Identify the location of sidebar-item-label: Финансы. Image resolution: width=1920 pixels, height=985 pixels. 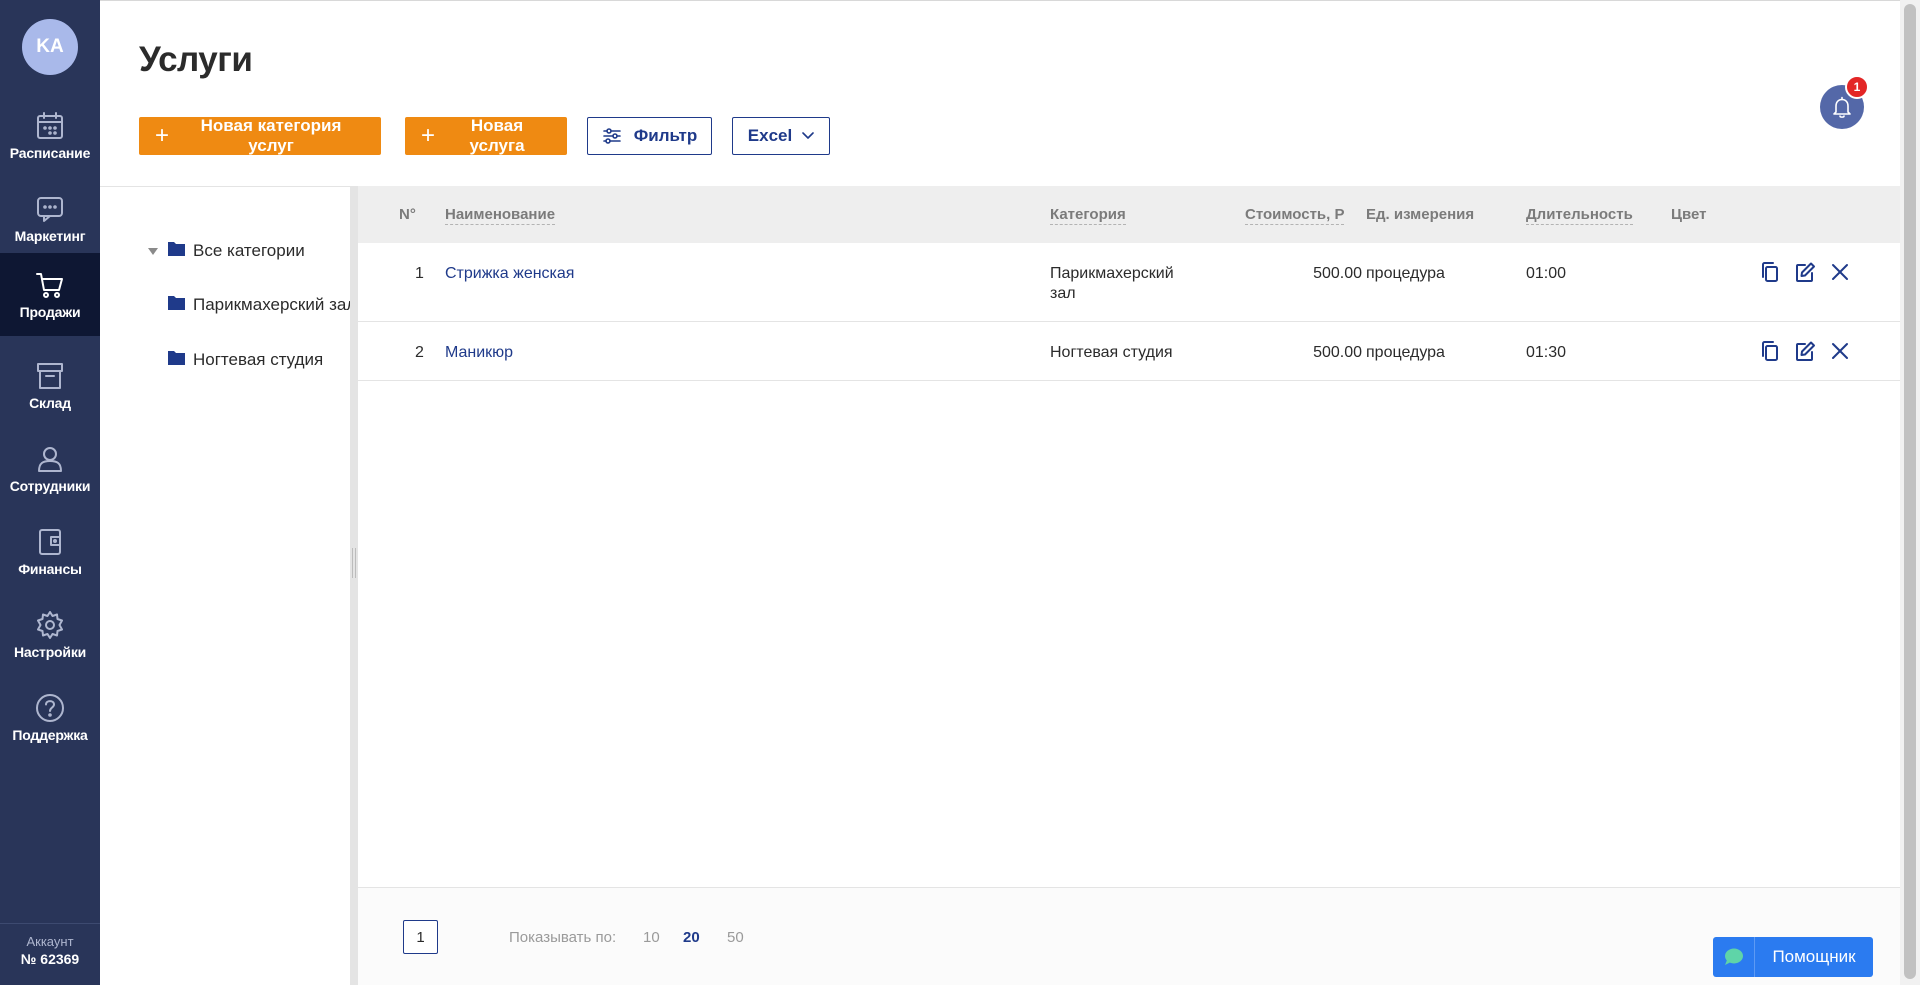
(50, 569).